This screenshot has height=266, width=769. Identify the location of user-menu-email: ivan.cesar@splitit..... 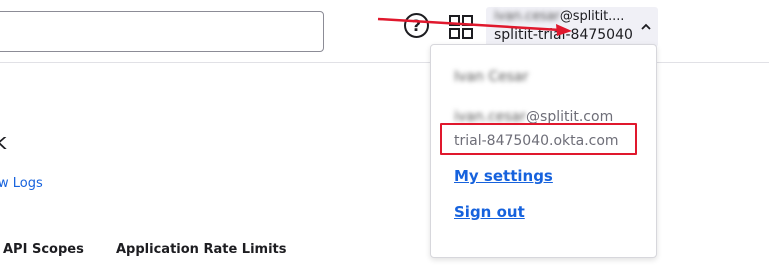
(559, 16).